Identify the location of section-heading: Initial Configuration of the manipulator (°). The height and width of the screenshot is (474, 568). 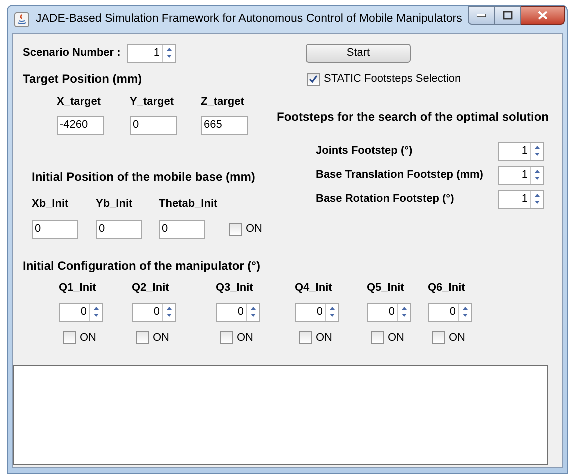
(142, 266).